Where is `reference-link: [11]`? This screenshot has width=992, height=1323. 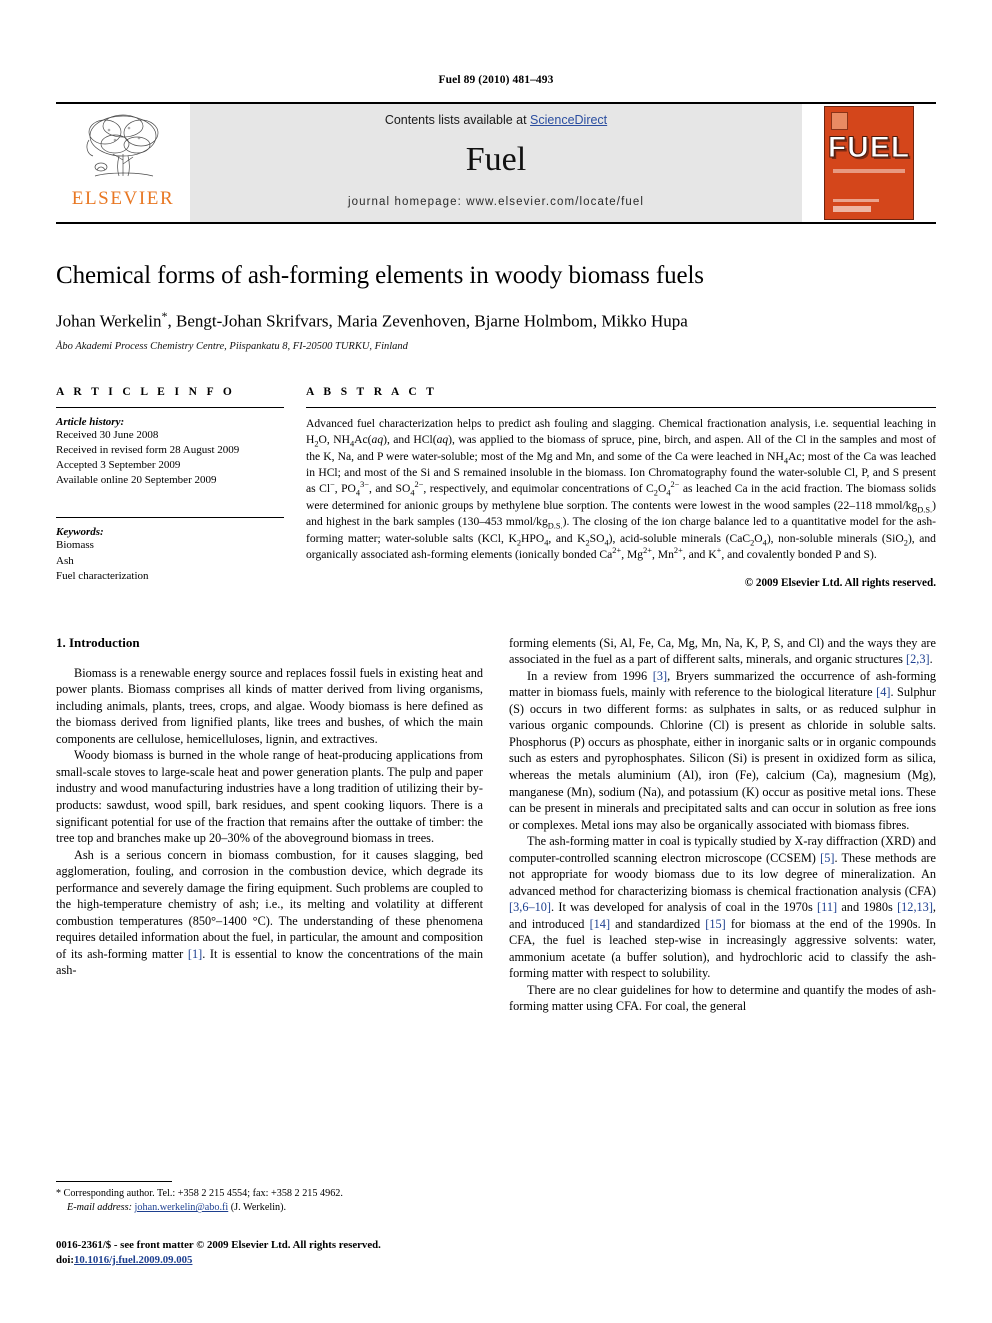 reference-link: [11] is located at coordinates (827, 907).